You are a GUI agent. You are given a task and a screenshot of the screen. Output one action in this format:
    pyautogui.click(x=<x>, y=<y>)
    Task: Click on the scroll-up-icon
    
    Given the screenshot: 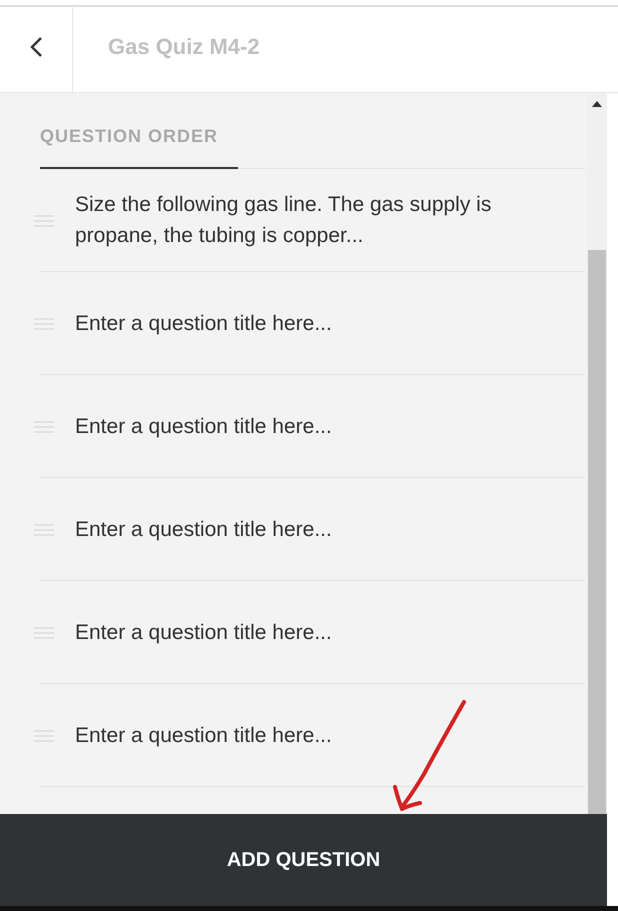 What is the action you would take?
    pyautogui.click(x=597, y=104)
    